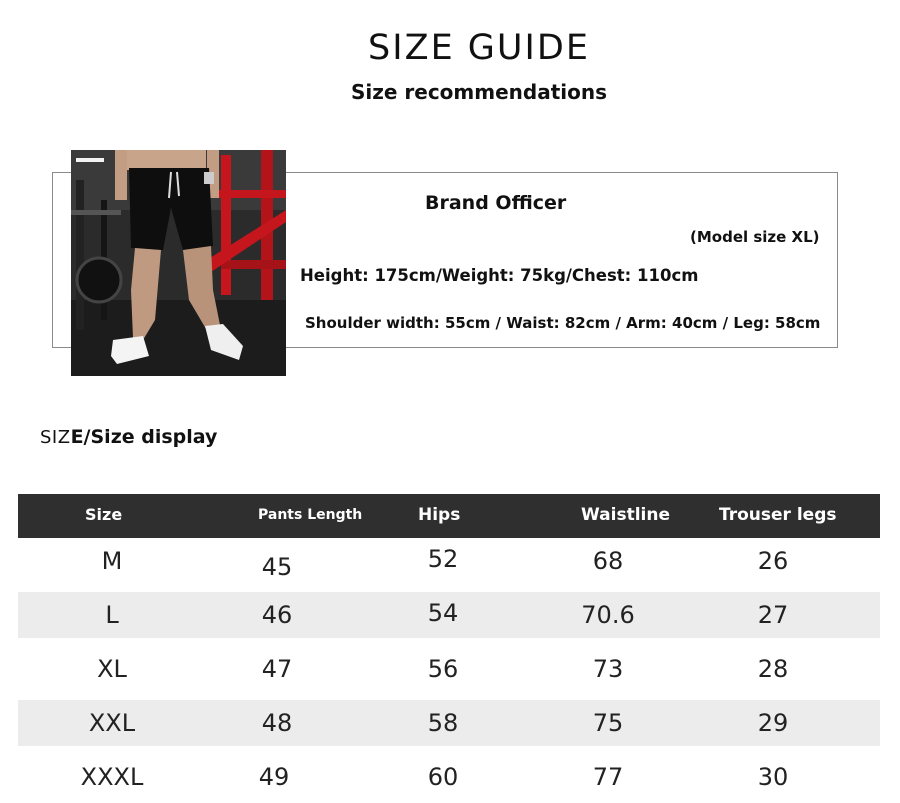 This screenshot has width=900, height=803. I want to click on page-subtitle: Size recommendations, so click(479, 92).